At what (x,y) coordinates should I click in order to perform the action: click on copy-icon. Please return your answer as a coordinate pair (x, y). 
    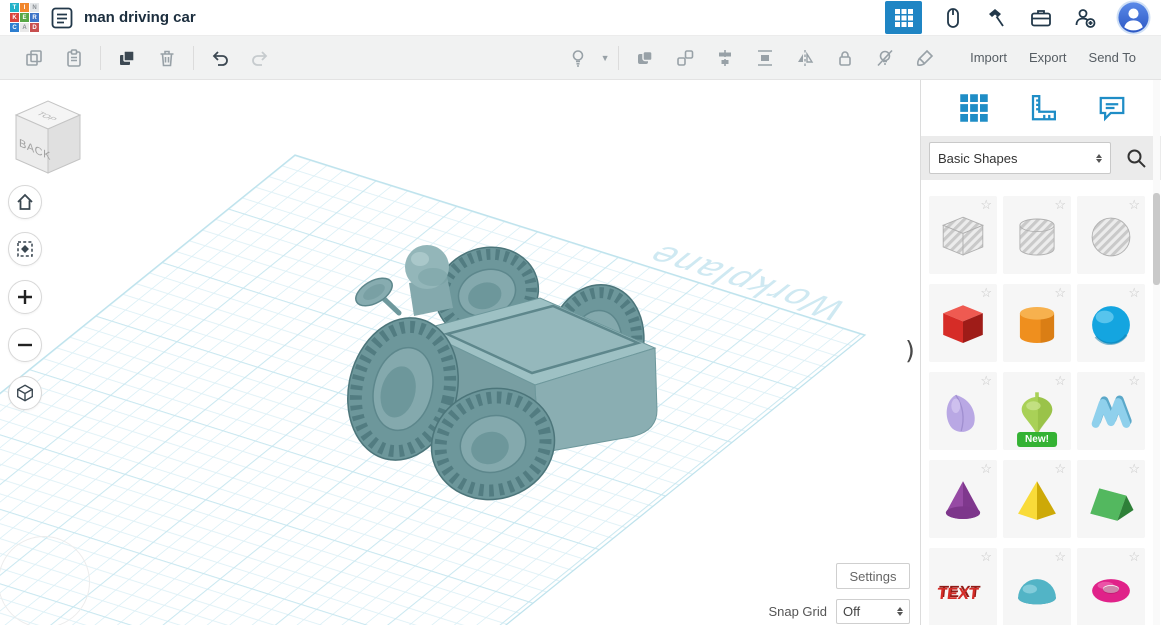
    Looking at the image, I should click on (34, 58).